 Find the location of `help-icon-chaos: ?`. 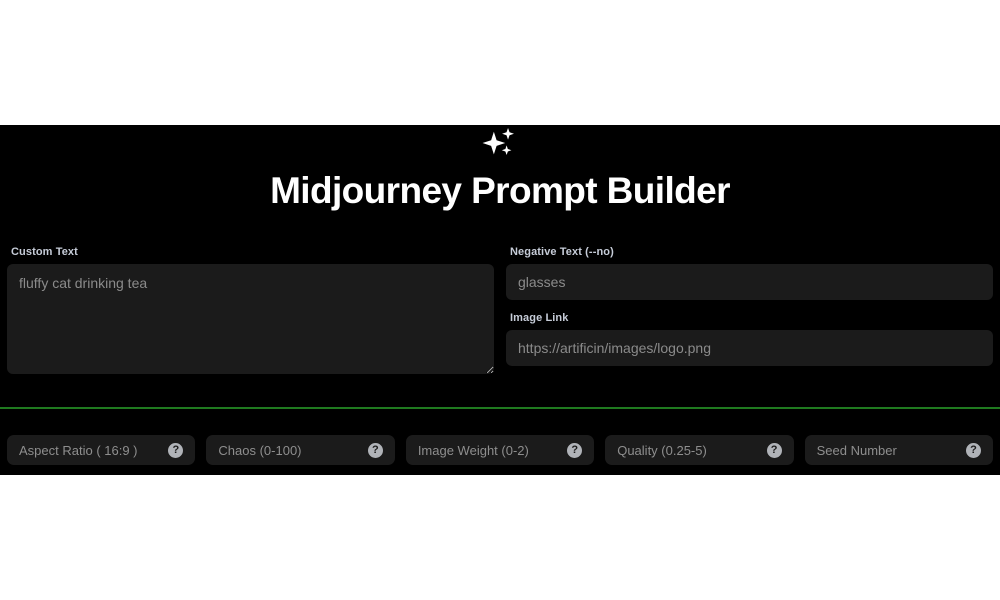

help-icon-chaos: ? is located at coordinates (375, 450).